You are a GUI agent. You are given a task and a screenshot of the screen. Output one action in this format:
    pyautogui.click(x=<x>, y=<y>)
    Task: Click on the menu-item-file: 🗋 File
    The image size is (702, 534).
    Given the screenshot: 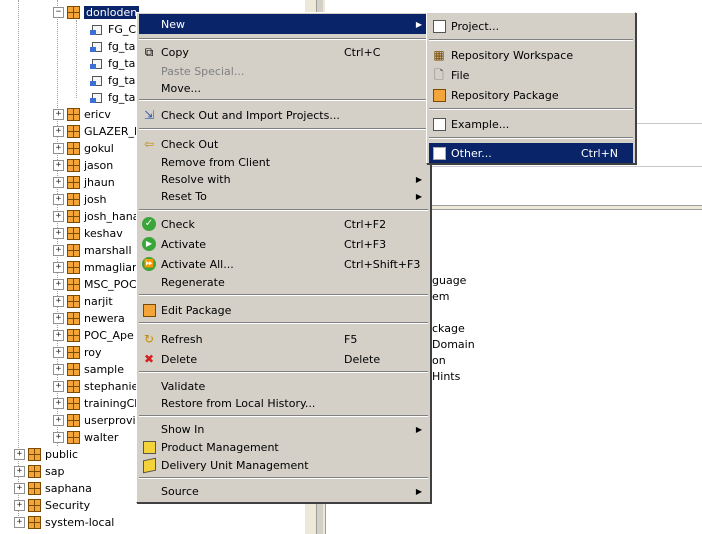 What is the action you would take?
    pyautogui.click(x=531, y=75)
    